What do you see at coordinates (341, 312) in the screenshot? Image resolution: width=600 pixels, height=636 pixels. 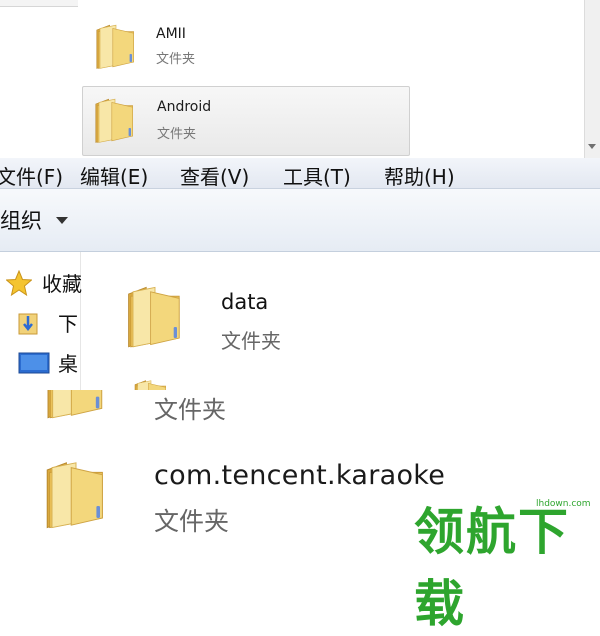 I see `file-item-data: data 文件夹` at bounding box center [341, 312].